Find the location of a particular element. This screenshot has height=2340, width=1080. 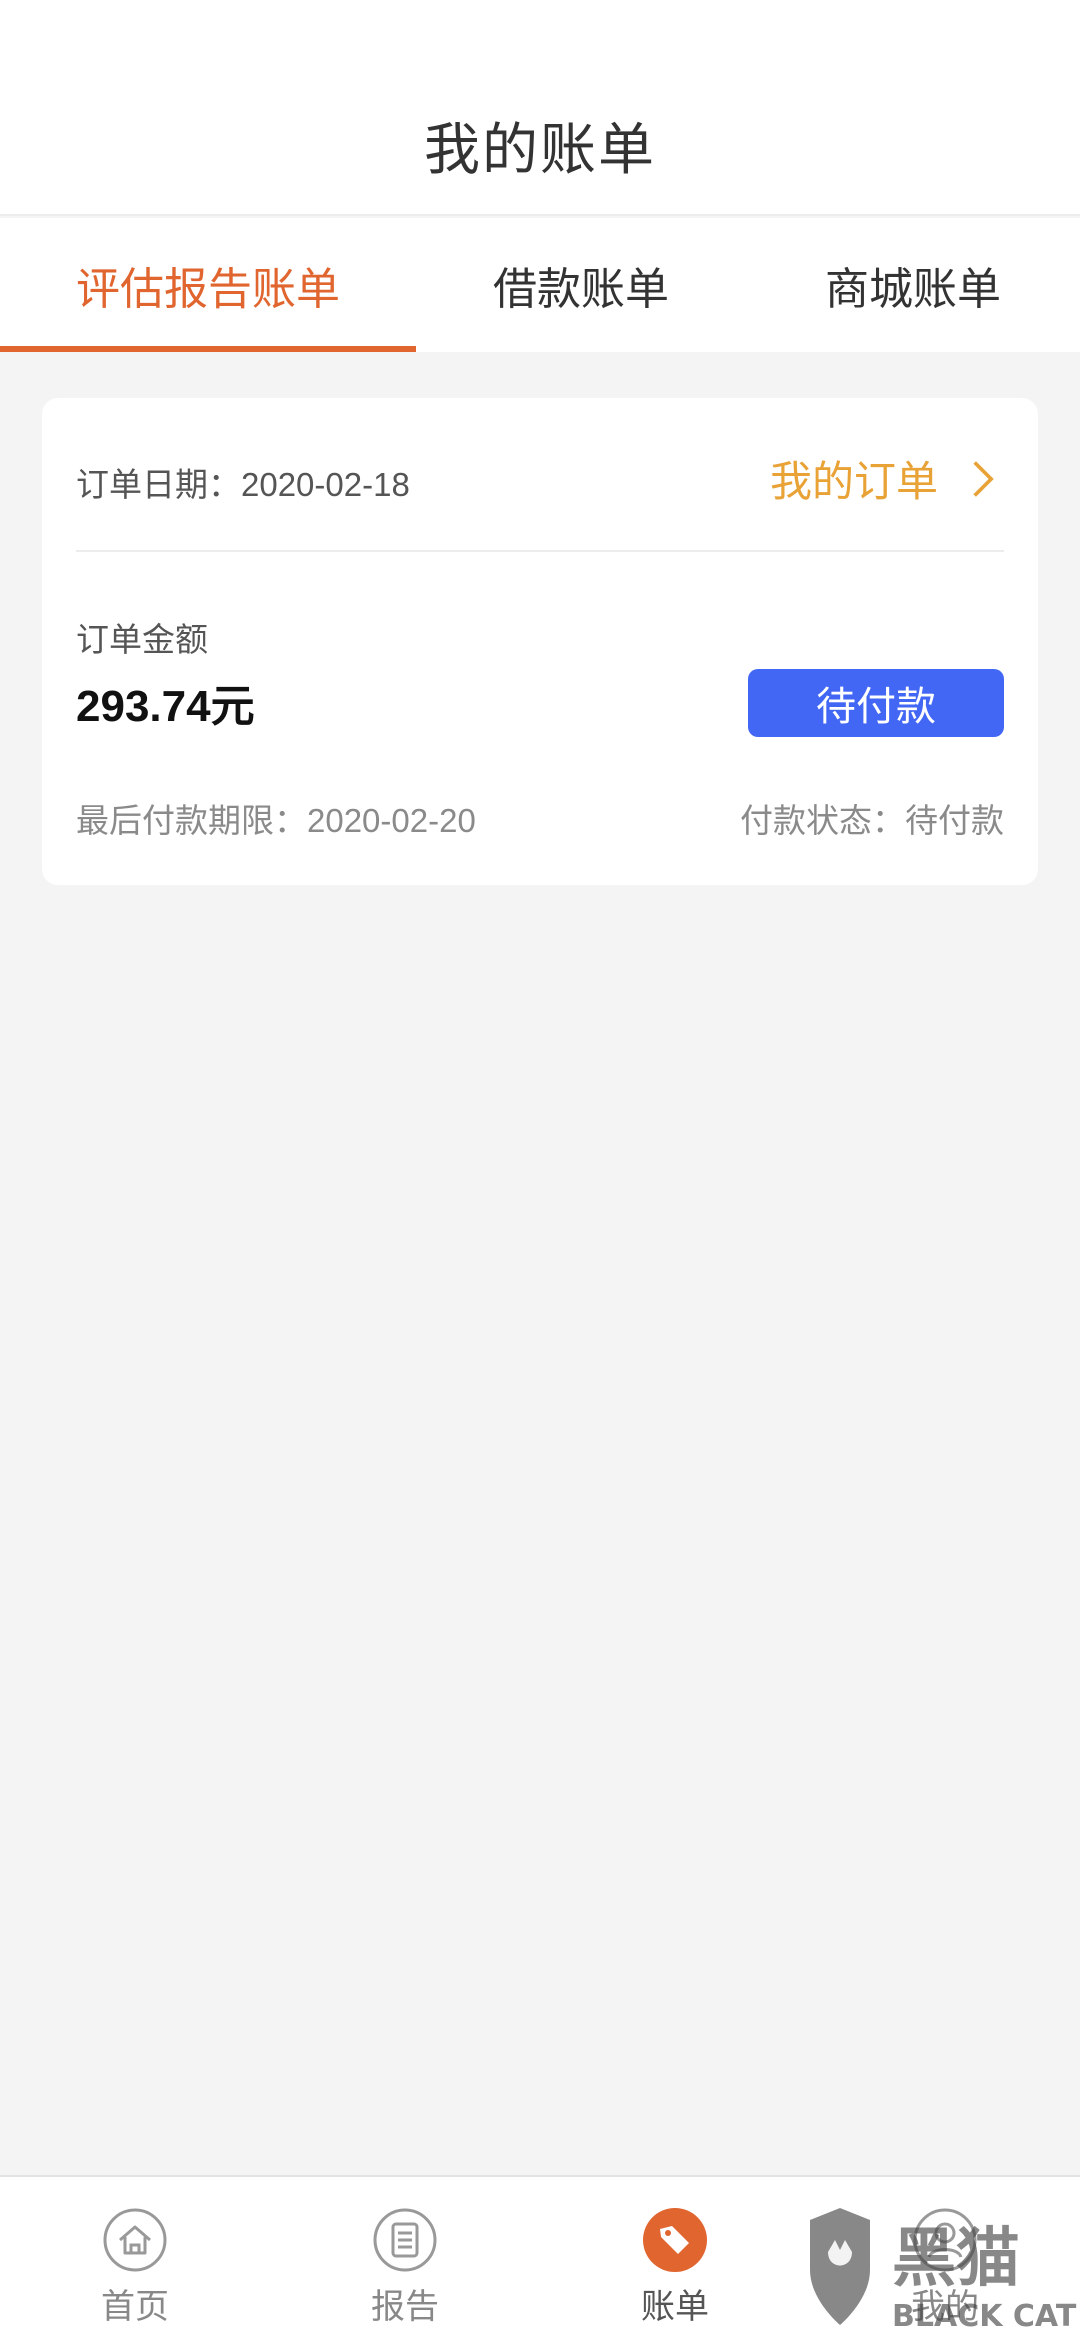

tab-label: 借款账单 is located at coordinates (581, 289).